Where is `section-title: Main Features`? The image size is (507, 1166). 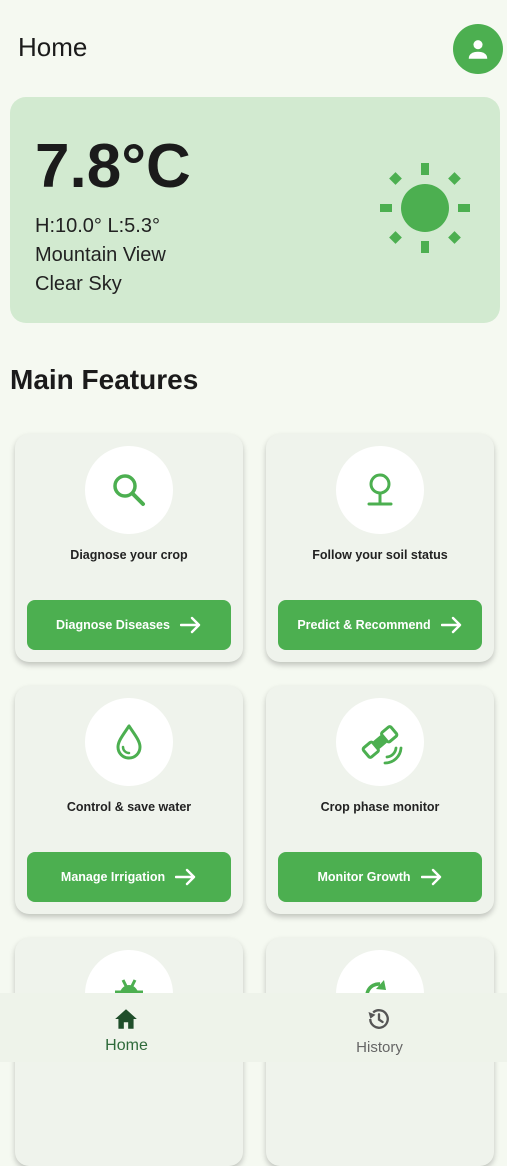
section-title: Main Features is located at coordinates (104, 379).